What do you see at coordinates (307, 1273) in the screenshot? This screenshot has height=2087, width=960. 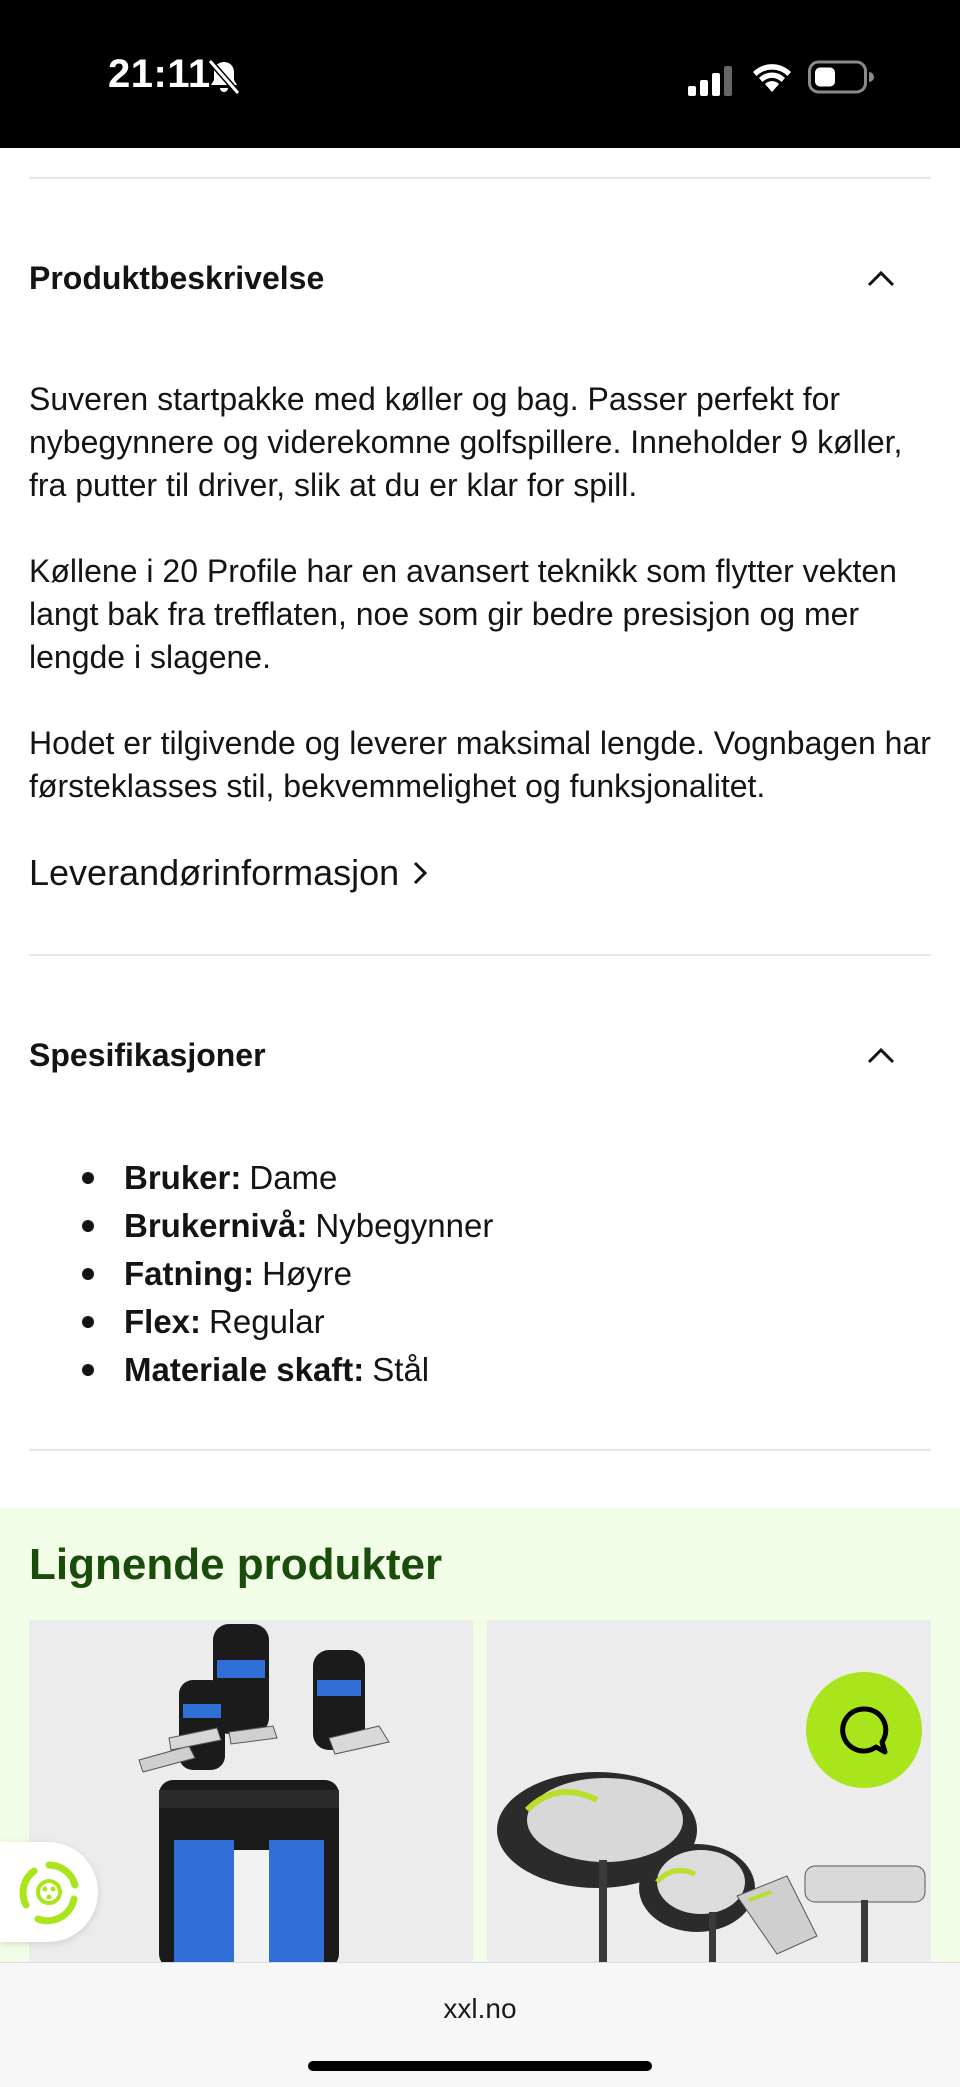 I see `spec-value: Høyre` at bounding box center [307, 1273].